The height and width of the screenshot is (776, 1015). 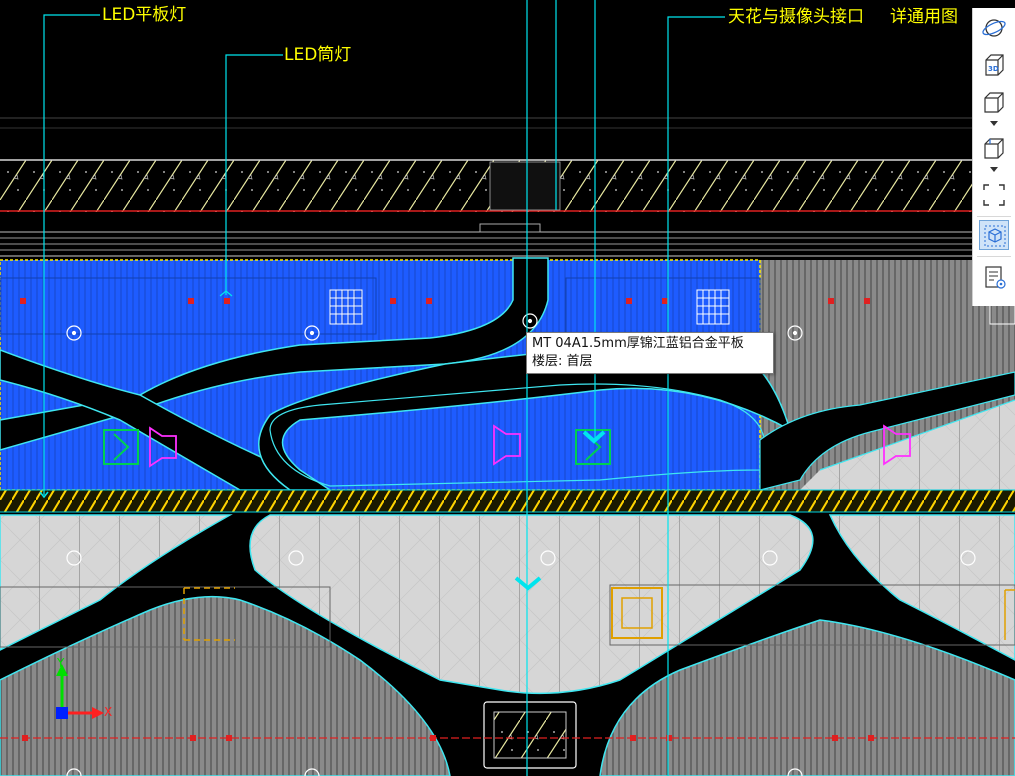 I want to click on view-toolbar: 3D, so click(x=993, y=157).